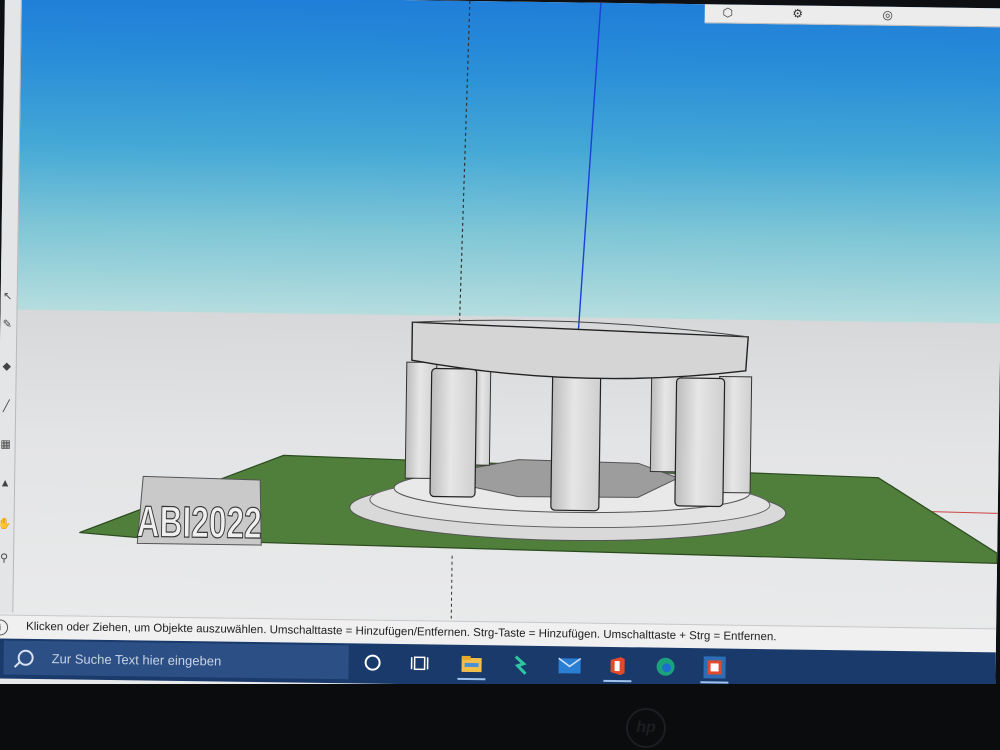 This screenshot has height=750, width=1000. Describe the element at coordinates (7, 365) in the screenshot. I see `paint-tool-icon: ◆` at that location.